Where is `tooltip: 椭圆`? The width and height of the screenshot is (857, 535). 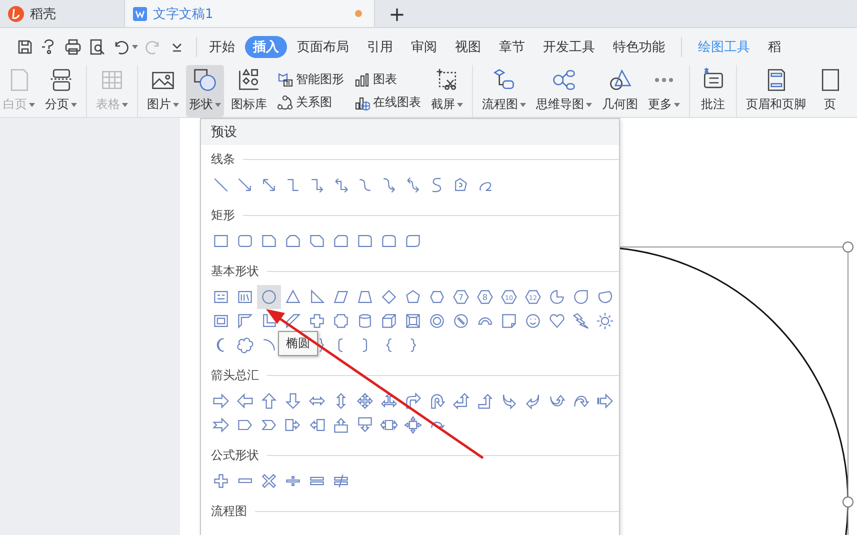
tooltip: 椭圆 is located at coordinates (298, 343).